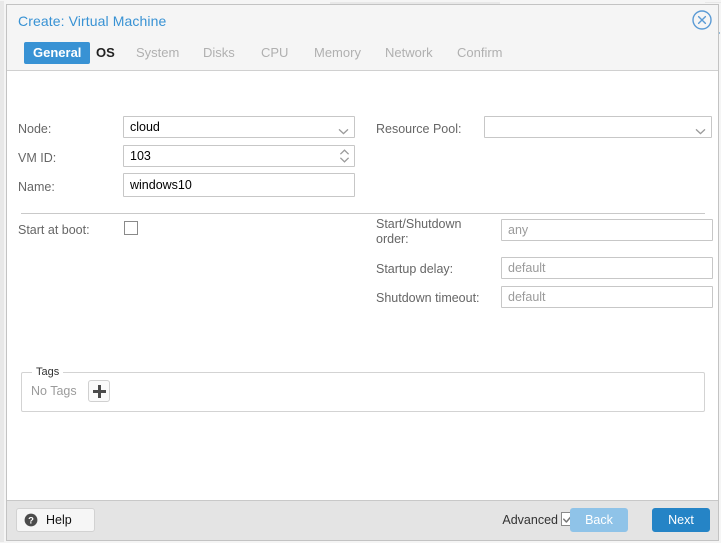 The width and height of the screenshot is (721, 543). I want to click on no-tags-label: No Tags, so click(54, 391).